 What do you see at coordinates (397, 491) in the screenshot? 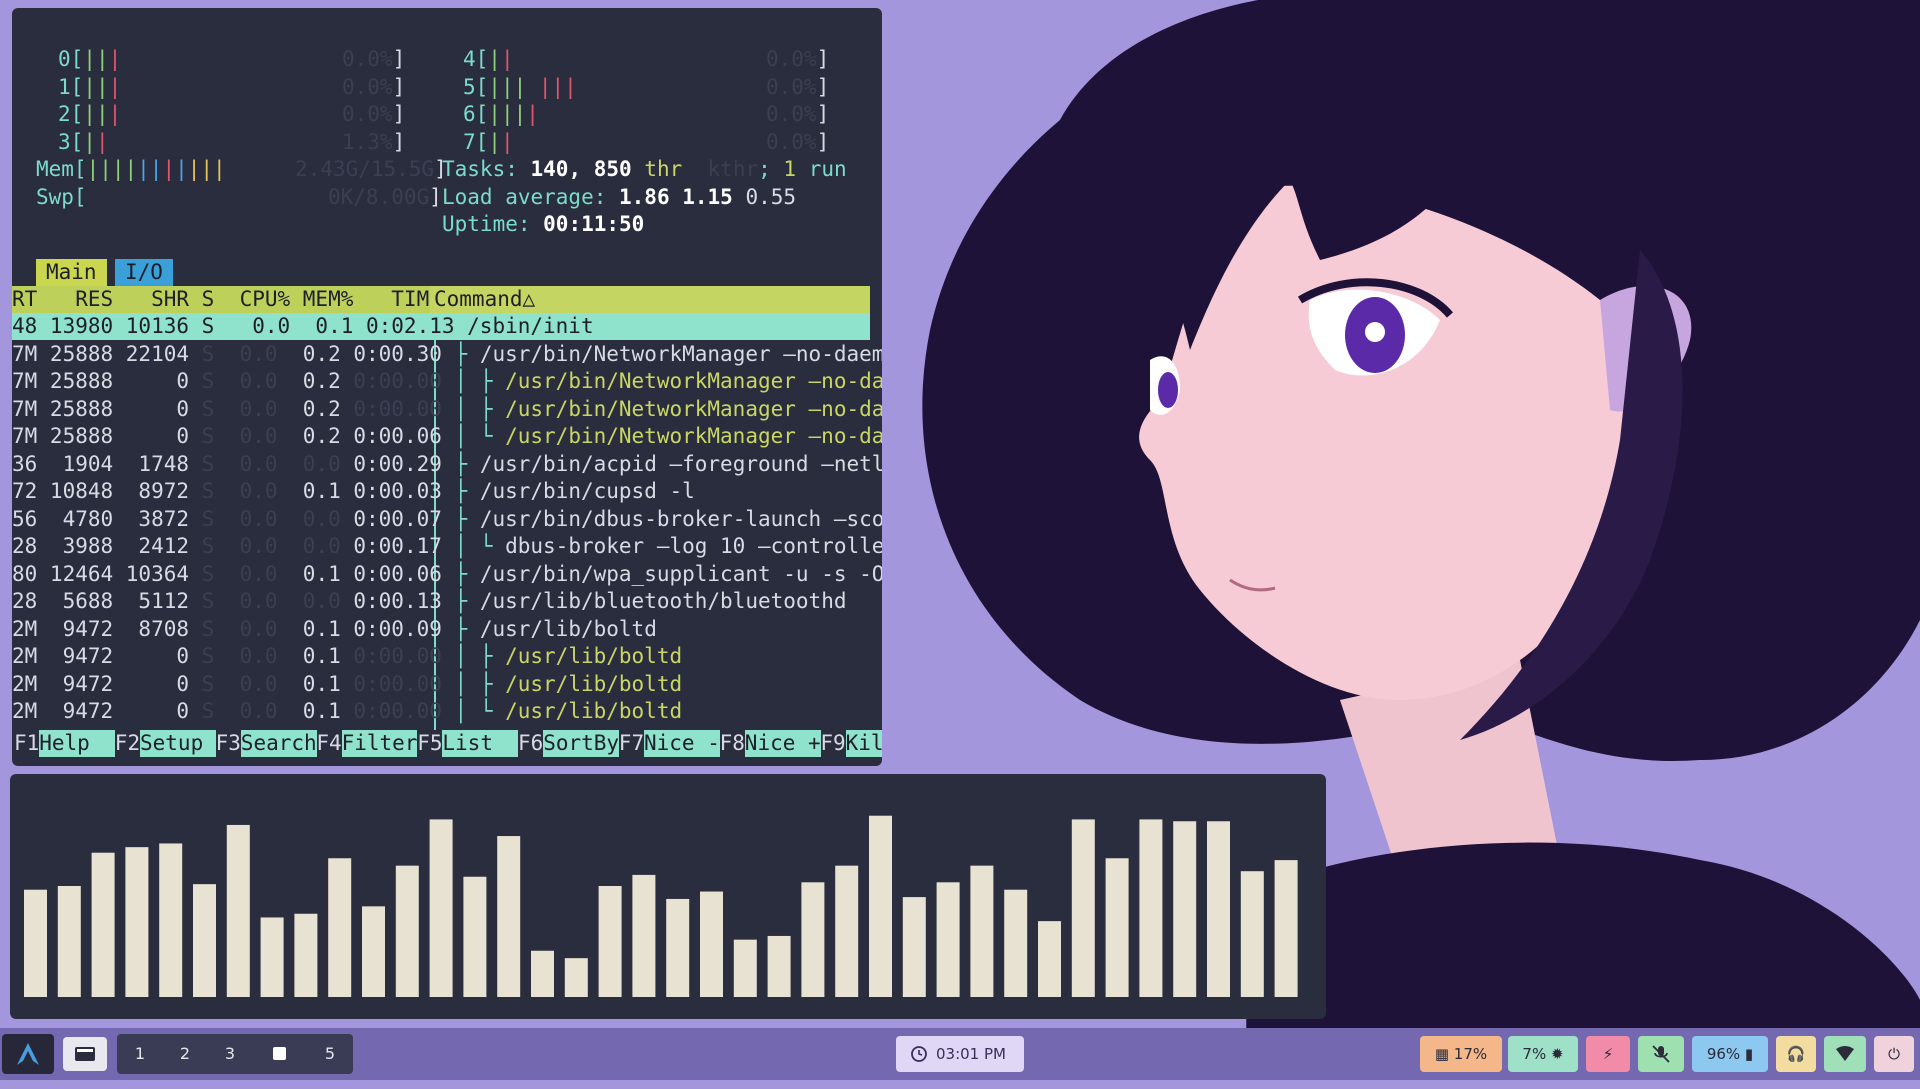
I see `row-time: 0:00.03` at bounding box center [397, 491].